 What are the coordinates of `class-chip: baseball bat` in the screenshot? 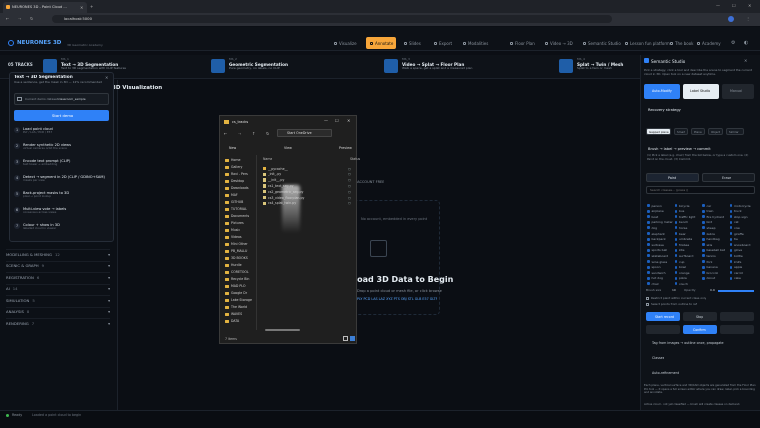 It's located at (715, 250).